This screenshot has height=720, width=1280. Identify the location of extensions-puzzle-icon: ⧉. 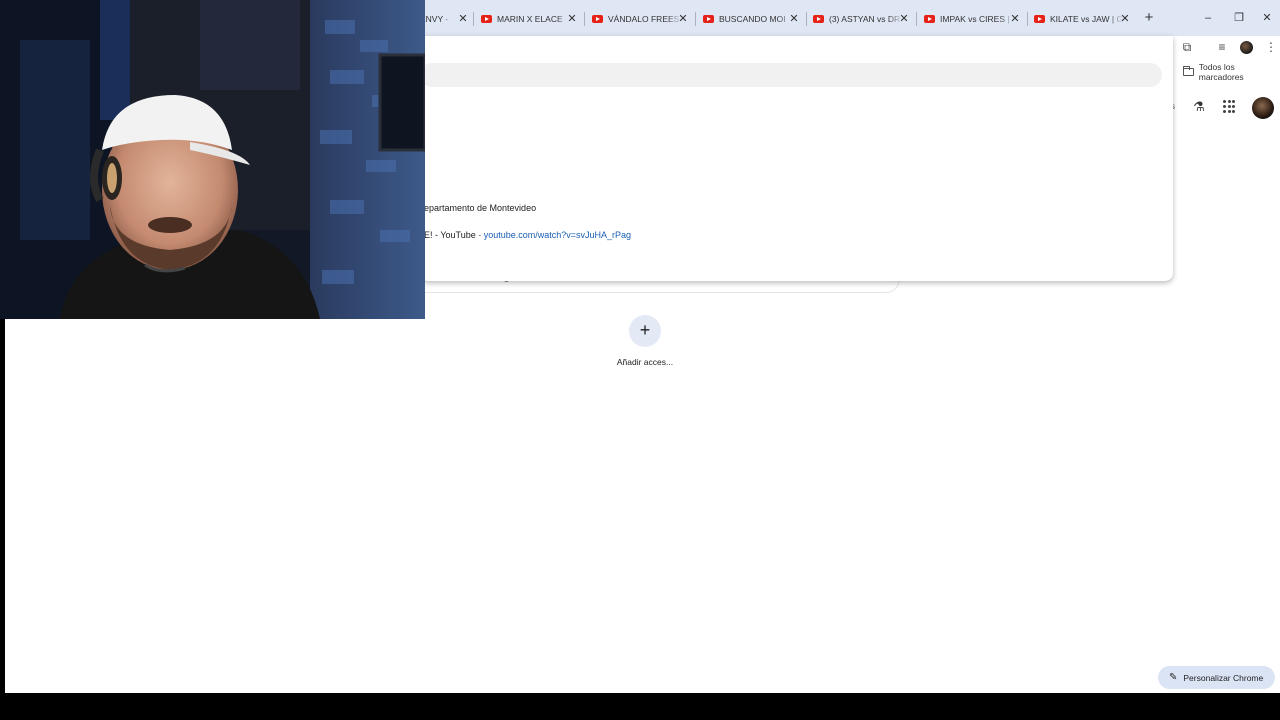
(1187, 47).